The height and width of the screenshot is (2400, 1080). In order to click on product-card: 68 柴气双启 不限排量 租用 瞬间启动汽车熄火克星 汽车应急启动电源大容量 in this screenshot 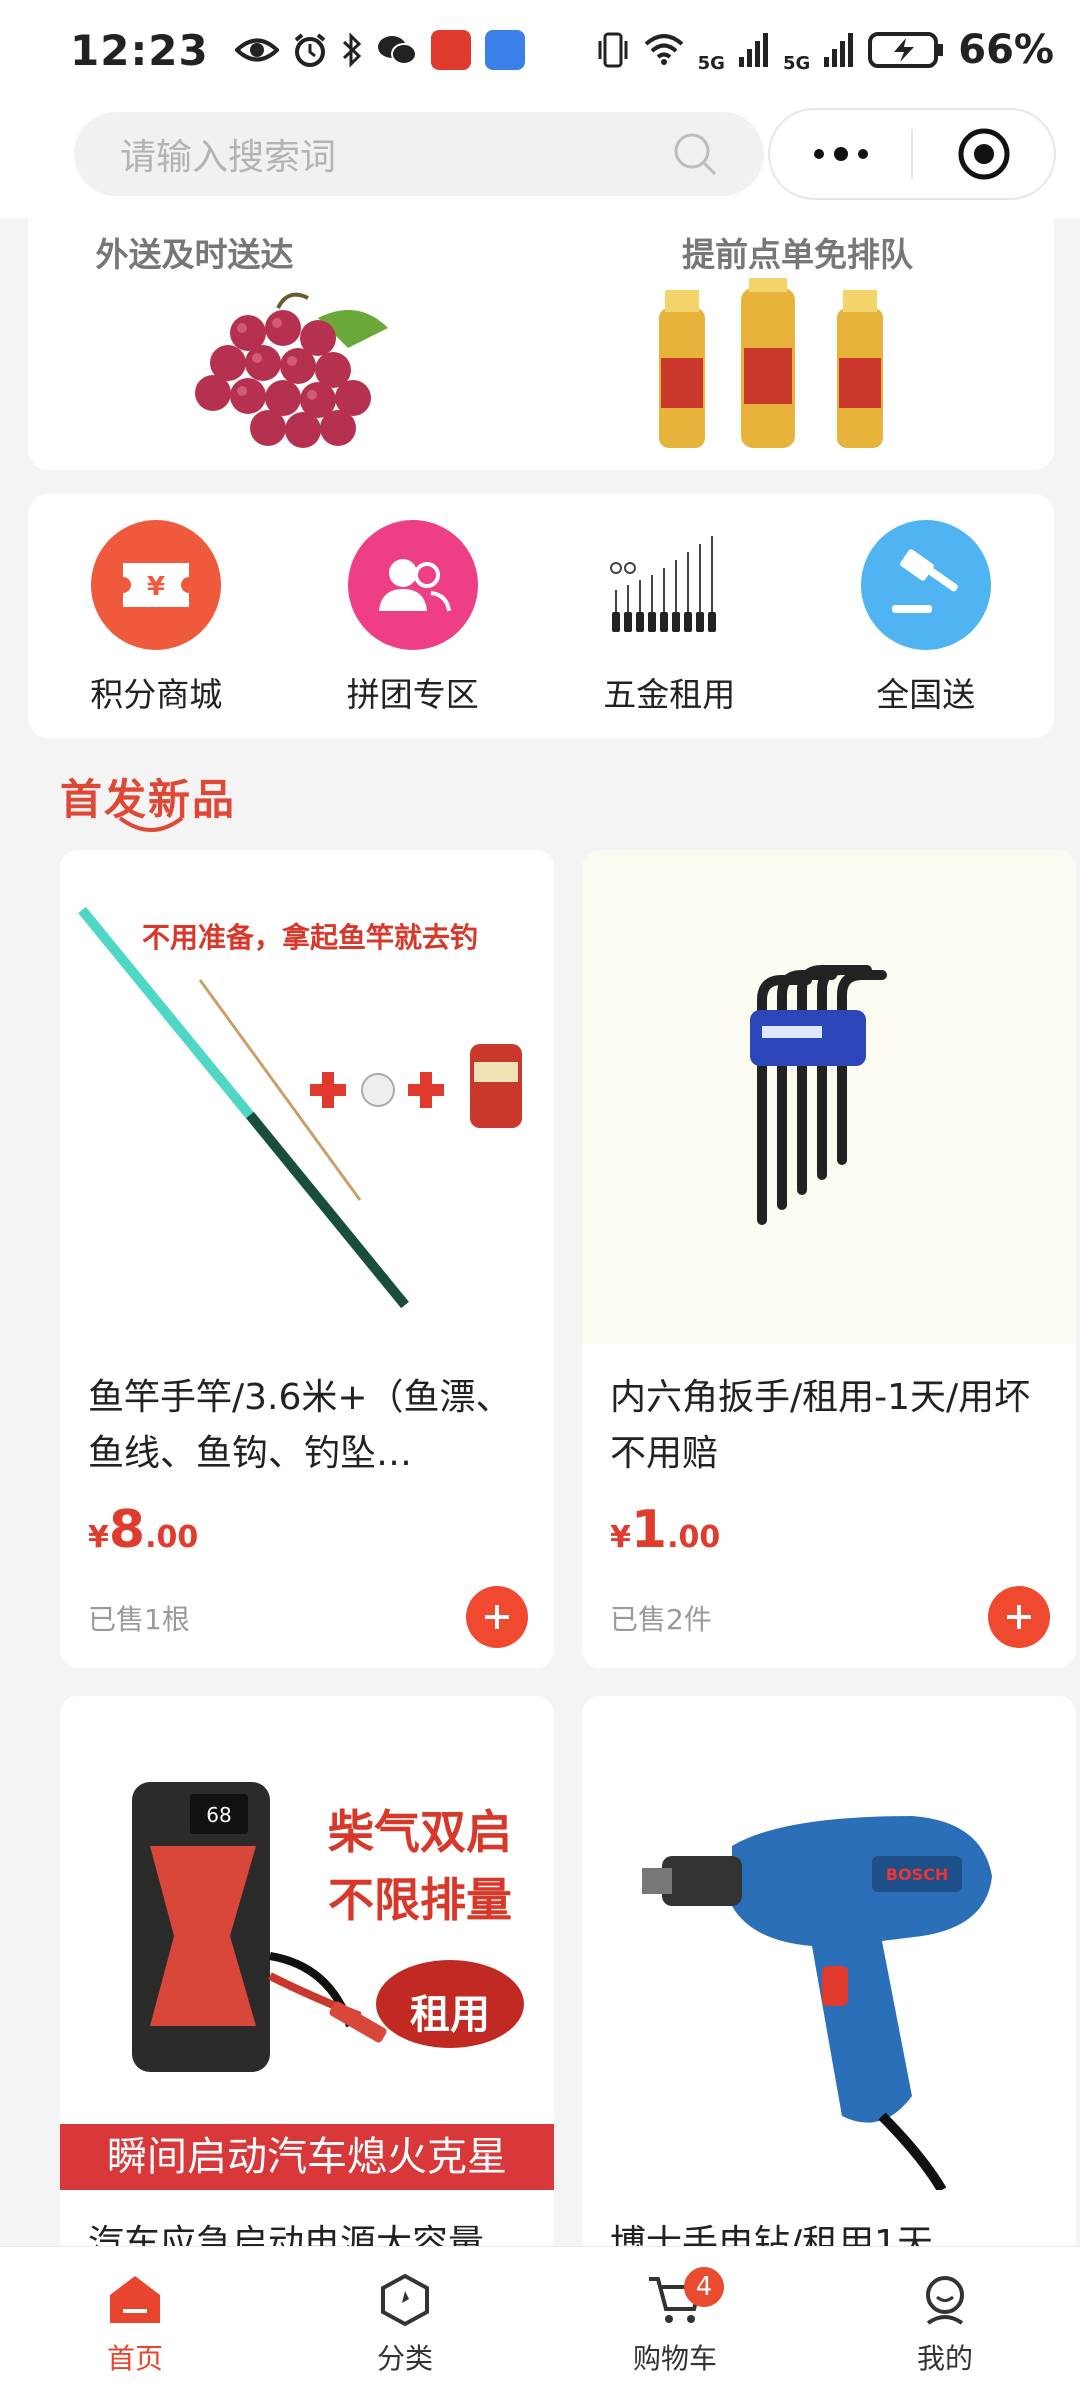, I will do `click(307, 1976)`.